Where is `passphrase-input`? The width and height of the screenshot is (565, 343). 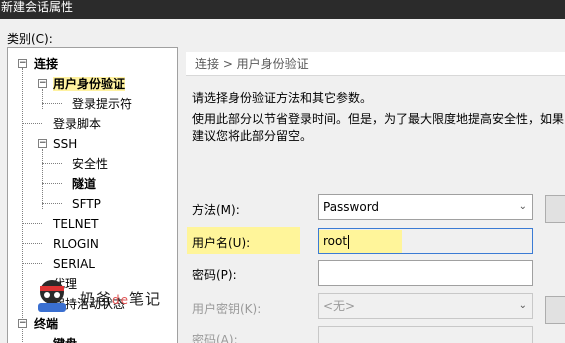
passphrase-input is located at coordinates (425, 334).